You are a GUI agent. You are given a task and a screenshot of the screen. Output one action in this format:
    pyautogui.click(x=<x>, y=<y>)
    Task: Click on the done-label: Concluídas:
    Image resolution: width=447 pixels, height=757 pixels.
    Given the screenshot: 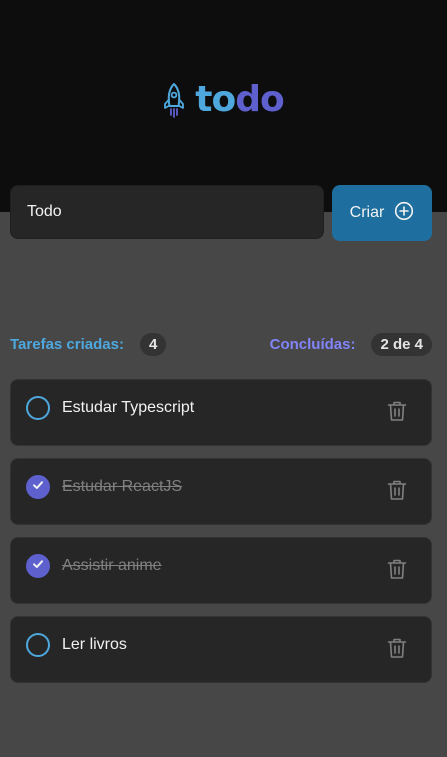 What is the action you would take?
    pyautogui.click(x=312, y=344)
    